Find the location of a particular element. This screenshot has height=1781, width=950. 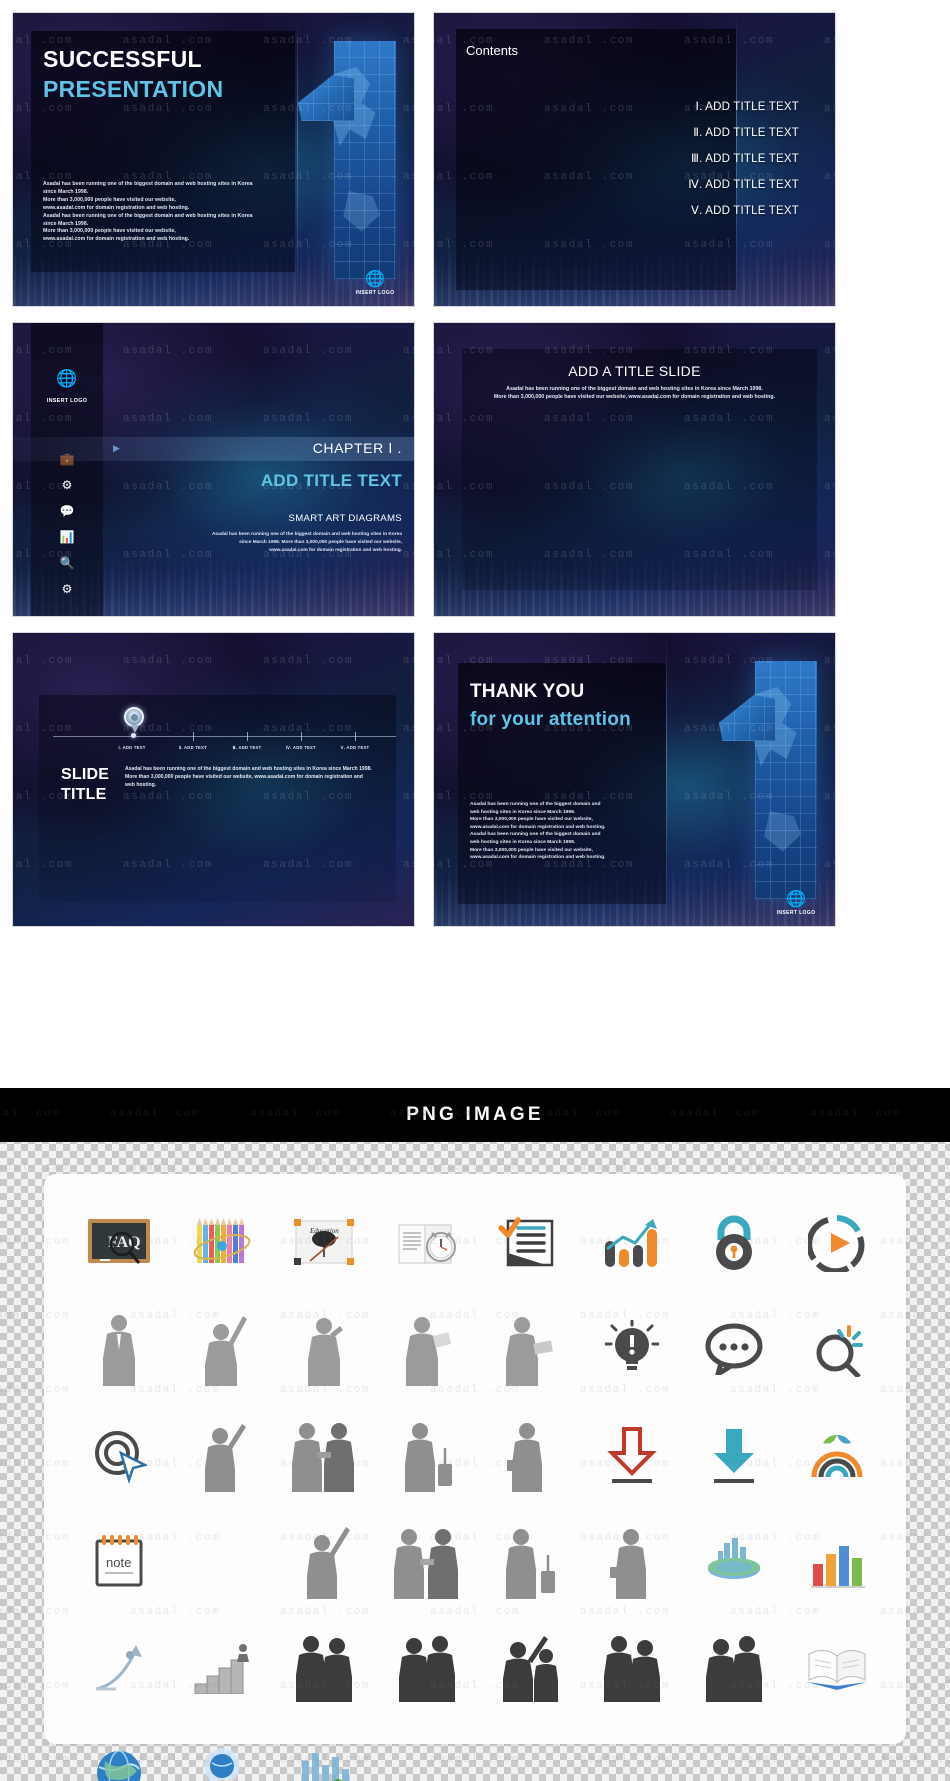

contents-heading: Contents is located at coordinates (492, 50).